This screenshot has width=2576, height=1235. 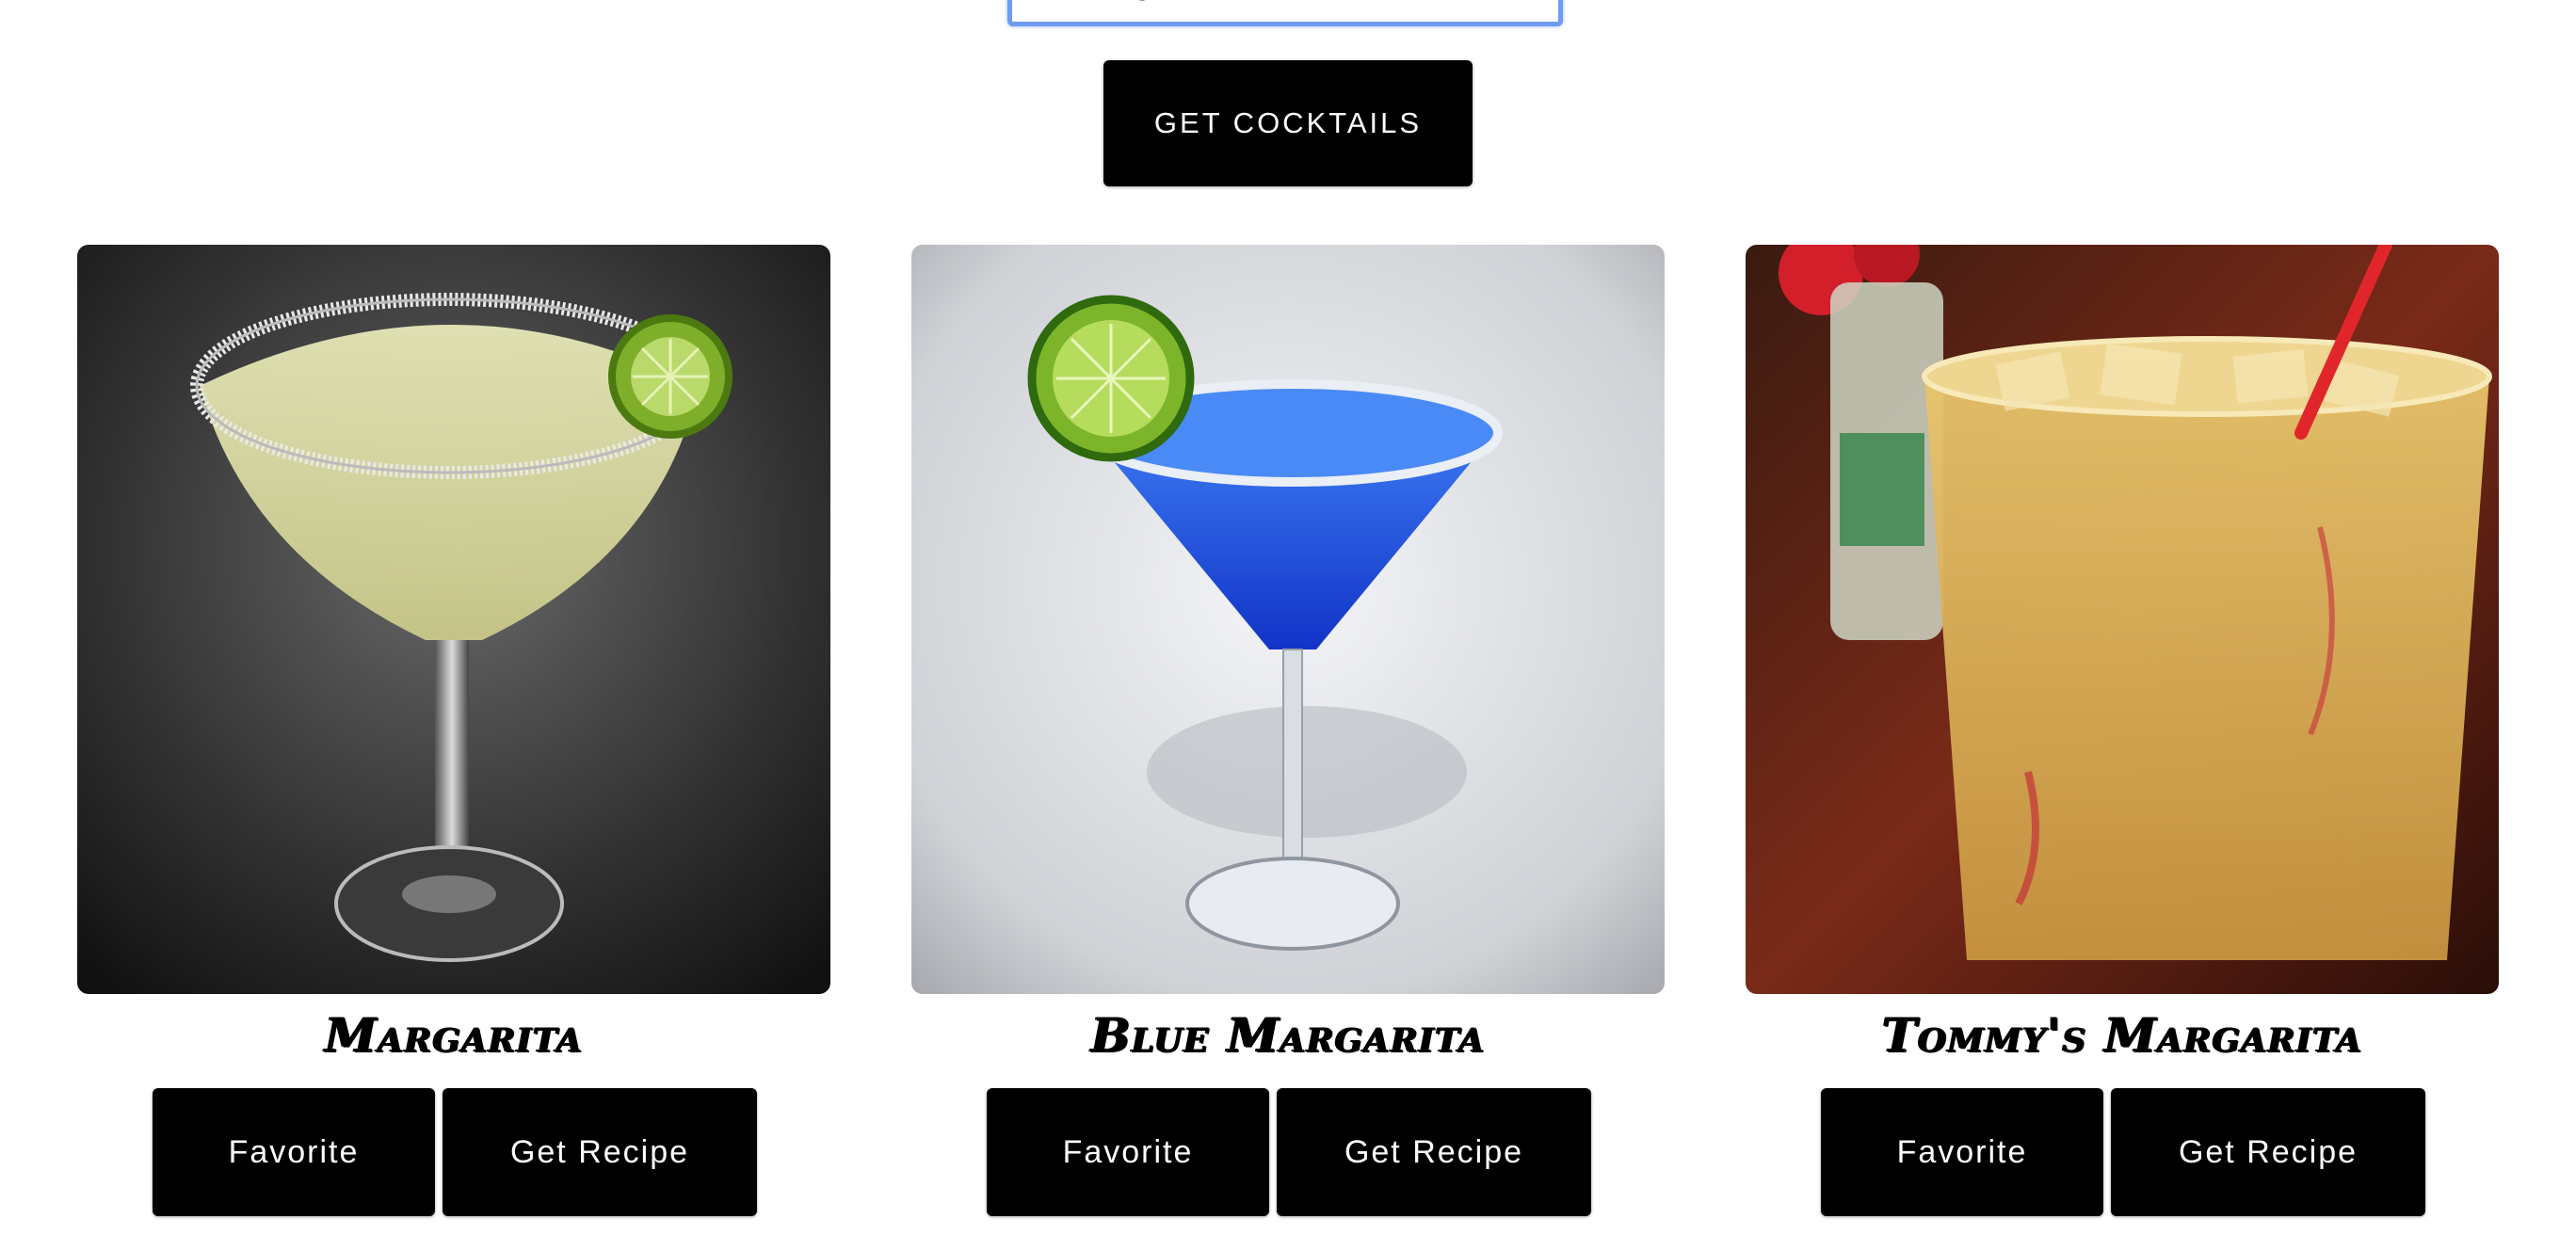 What do you see at coordinates (454, 1035) in the screenshot?
I see `cocktail-title: Margarita` at bounding box center [454, 1035].